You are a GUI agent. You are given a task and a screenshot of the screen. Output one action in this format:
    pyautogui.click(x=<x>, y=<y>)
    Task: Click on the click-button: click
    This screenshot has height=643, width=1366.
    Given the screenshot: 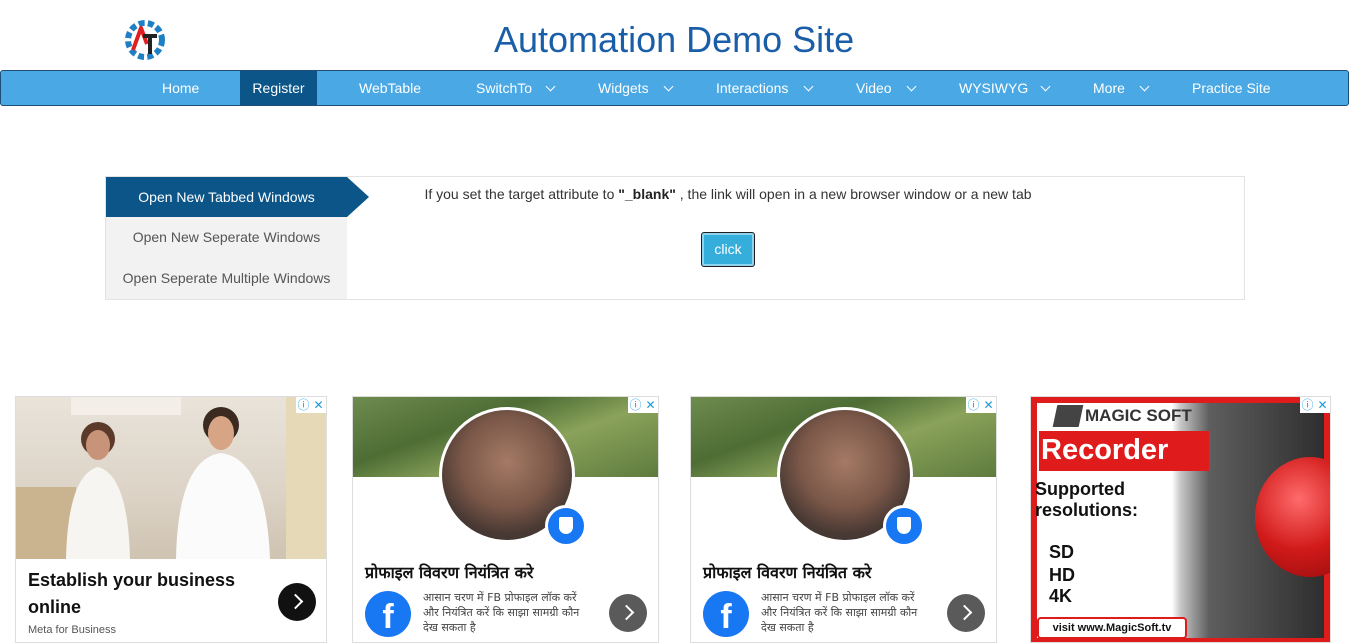 What is the action you would take?
    pyautogui.click(x=728, y=249)
    